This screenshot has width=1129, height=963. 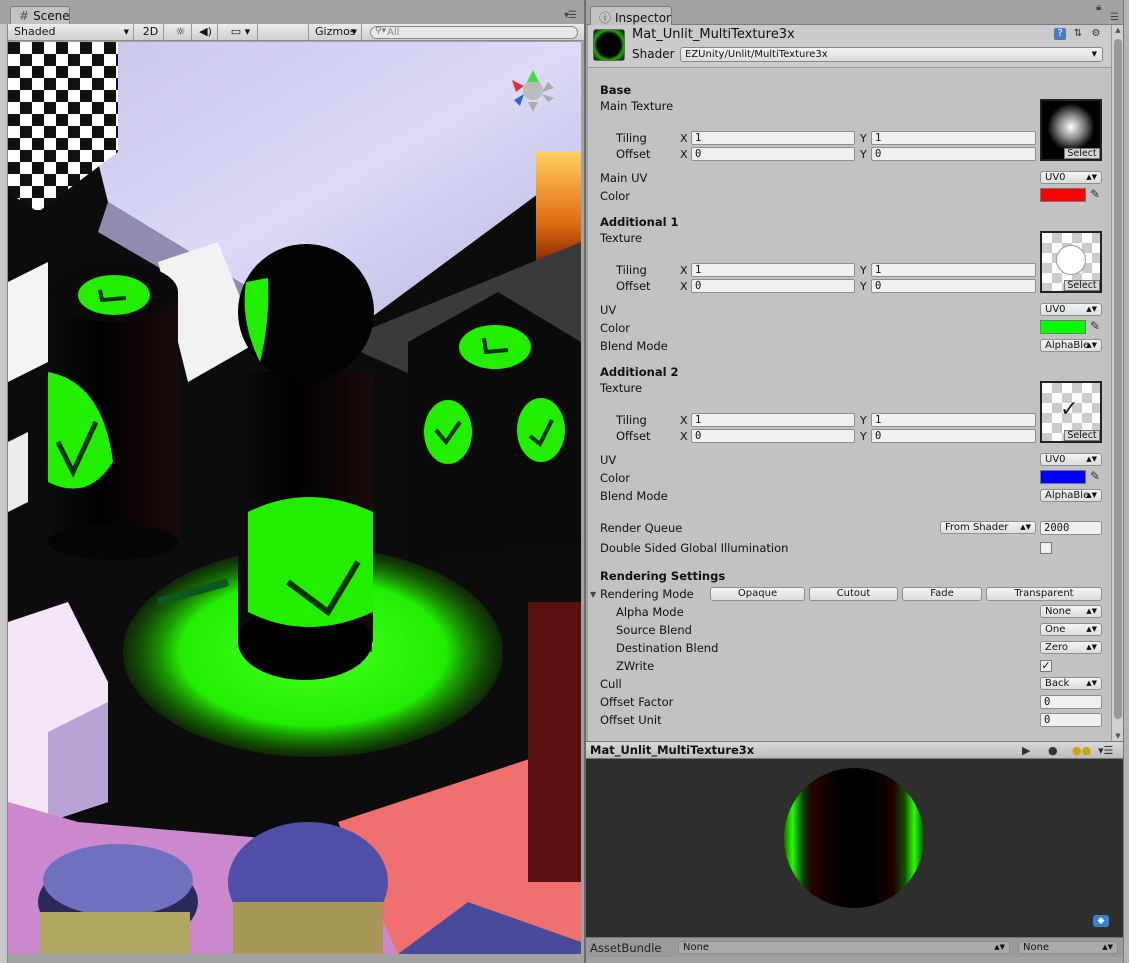 What do you see at coordinates (667, 648) in the screenshot?
I see `destination-blend-label: Destination Blend` at bounding box center [667, 648].